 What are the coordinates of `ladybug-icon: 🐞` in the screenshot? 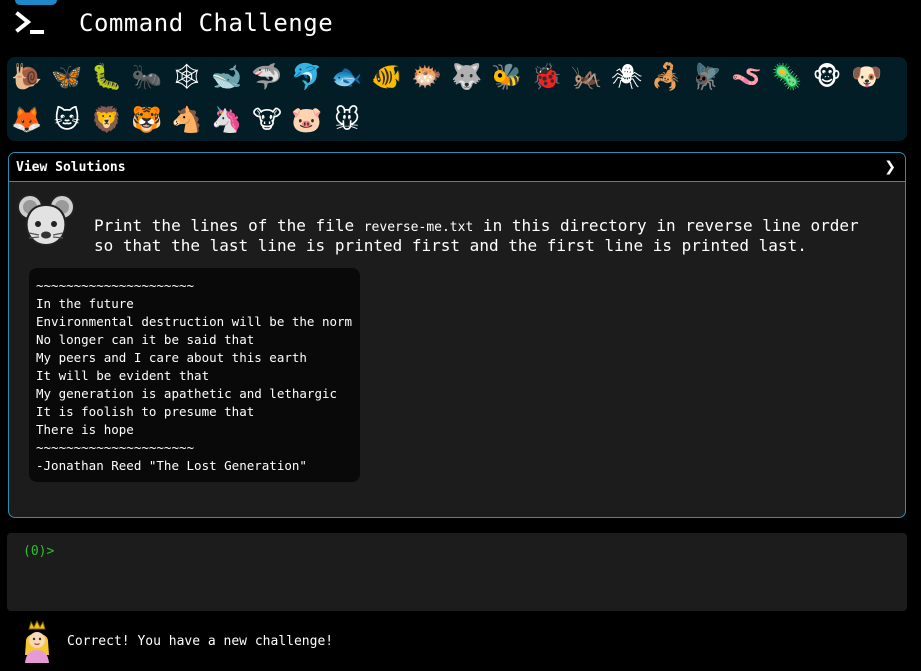 It's located at (547, 77).